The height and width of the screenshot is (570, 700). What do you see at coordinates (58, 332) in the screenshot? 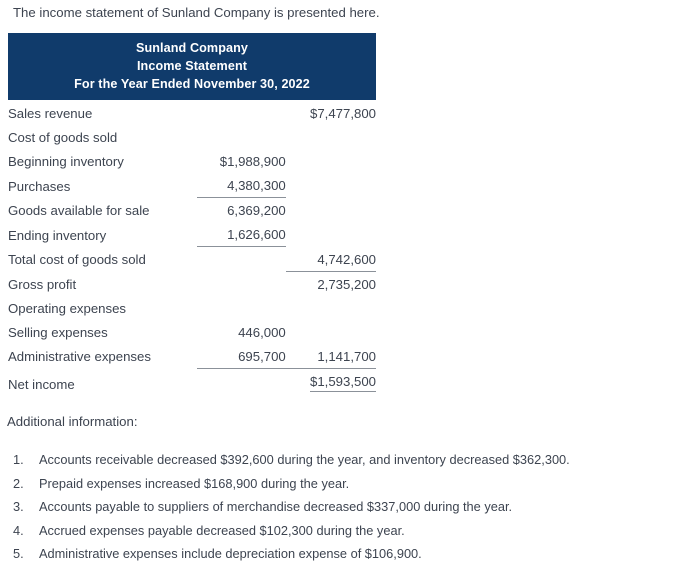
I see `statement-row-label: Selling expenses` at bounding box center [58, 332].